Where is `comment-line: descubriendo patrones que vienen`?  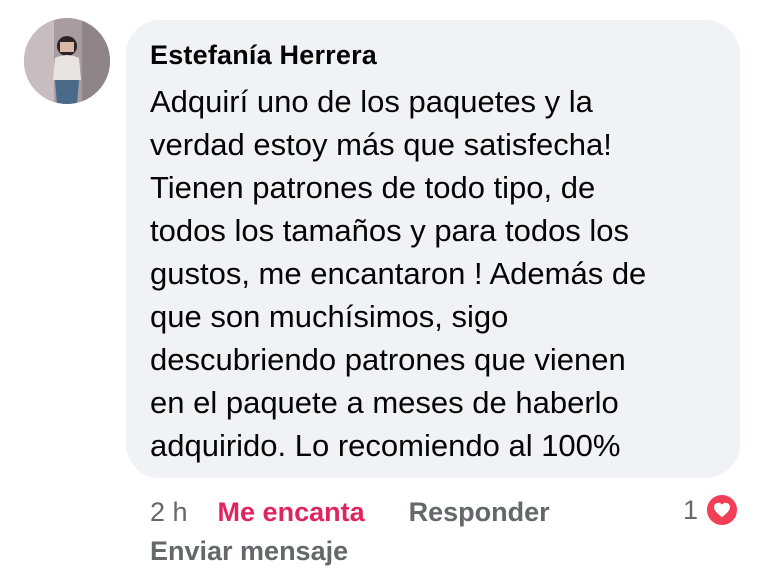 comment-line: descubriendo patrones que vienen is located at coordinates (388, 359).